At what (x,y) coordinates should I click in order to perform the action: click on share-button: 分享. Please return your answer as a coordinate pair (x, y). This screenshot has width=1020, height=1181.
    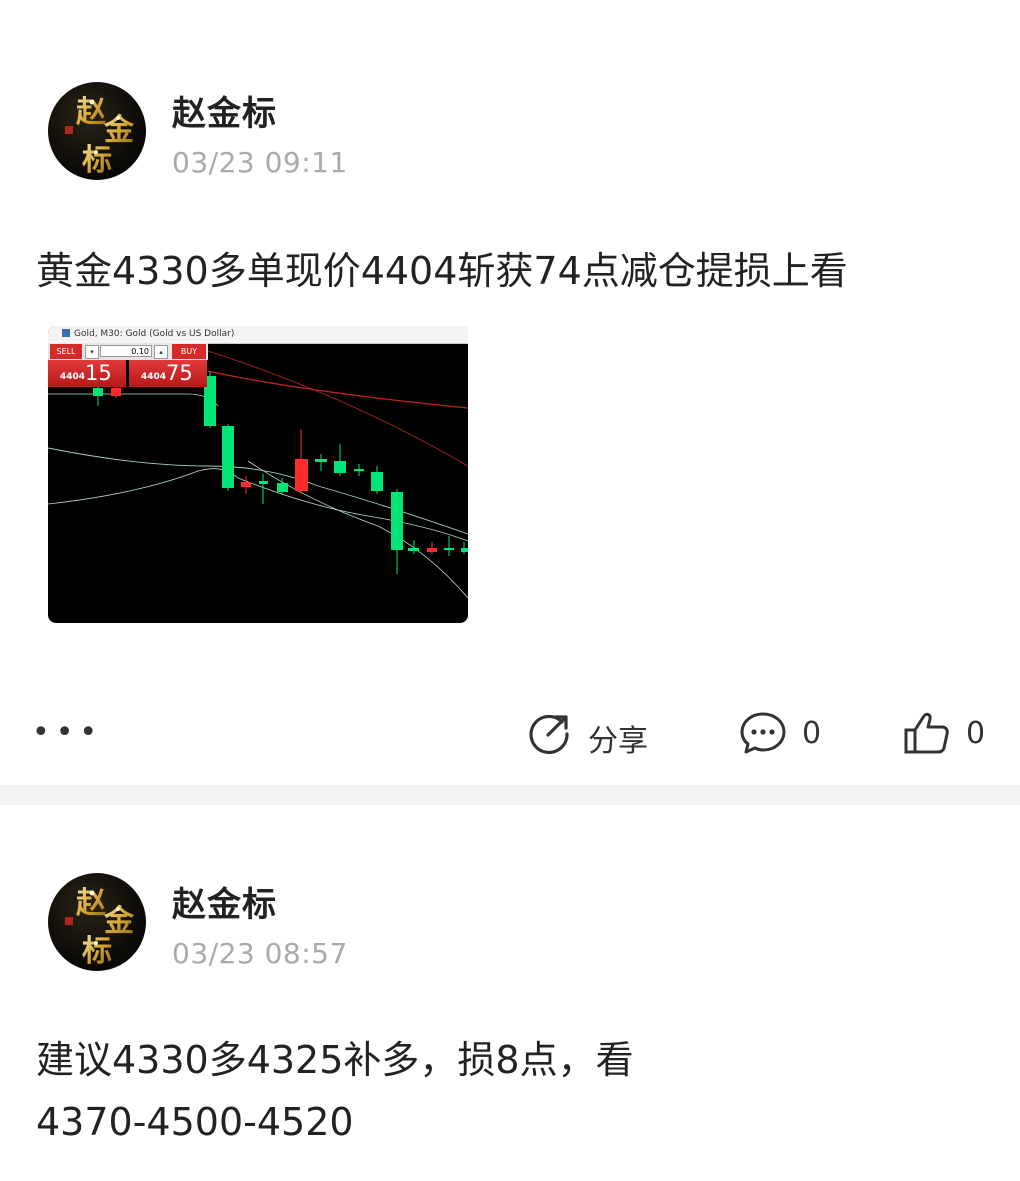
    Looking at the image, I should click on (594, 733).